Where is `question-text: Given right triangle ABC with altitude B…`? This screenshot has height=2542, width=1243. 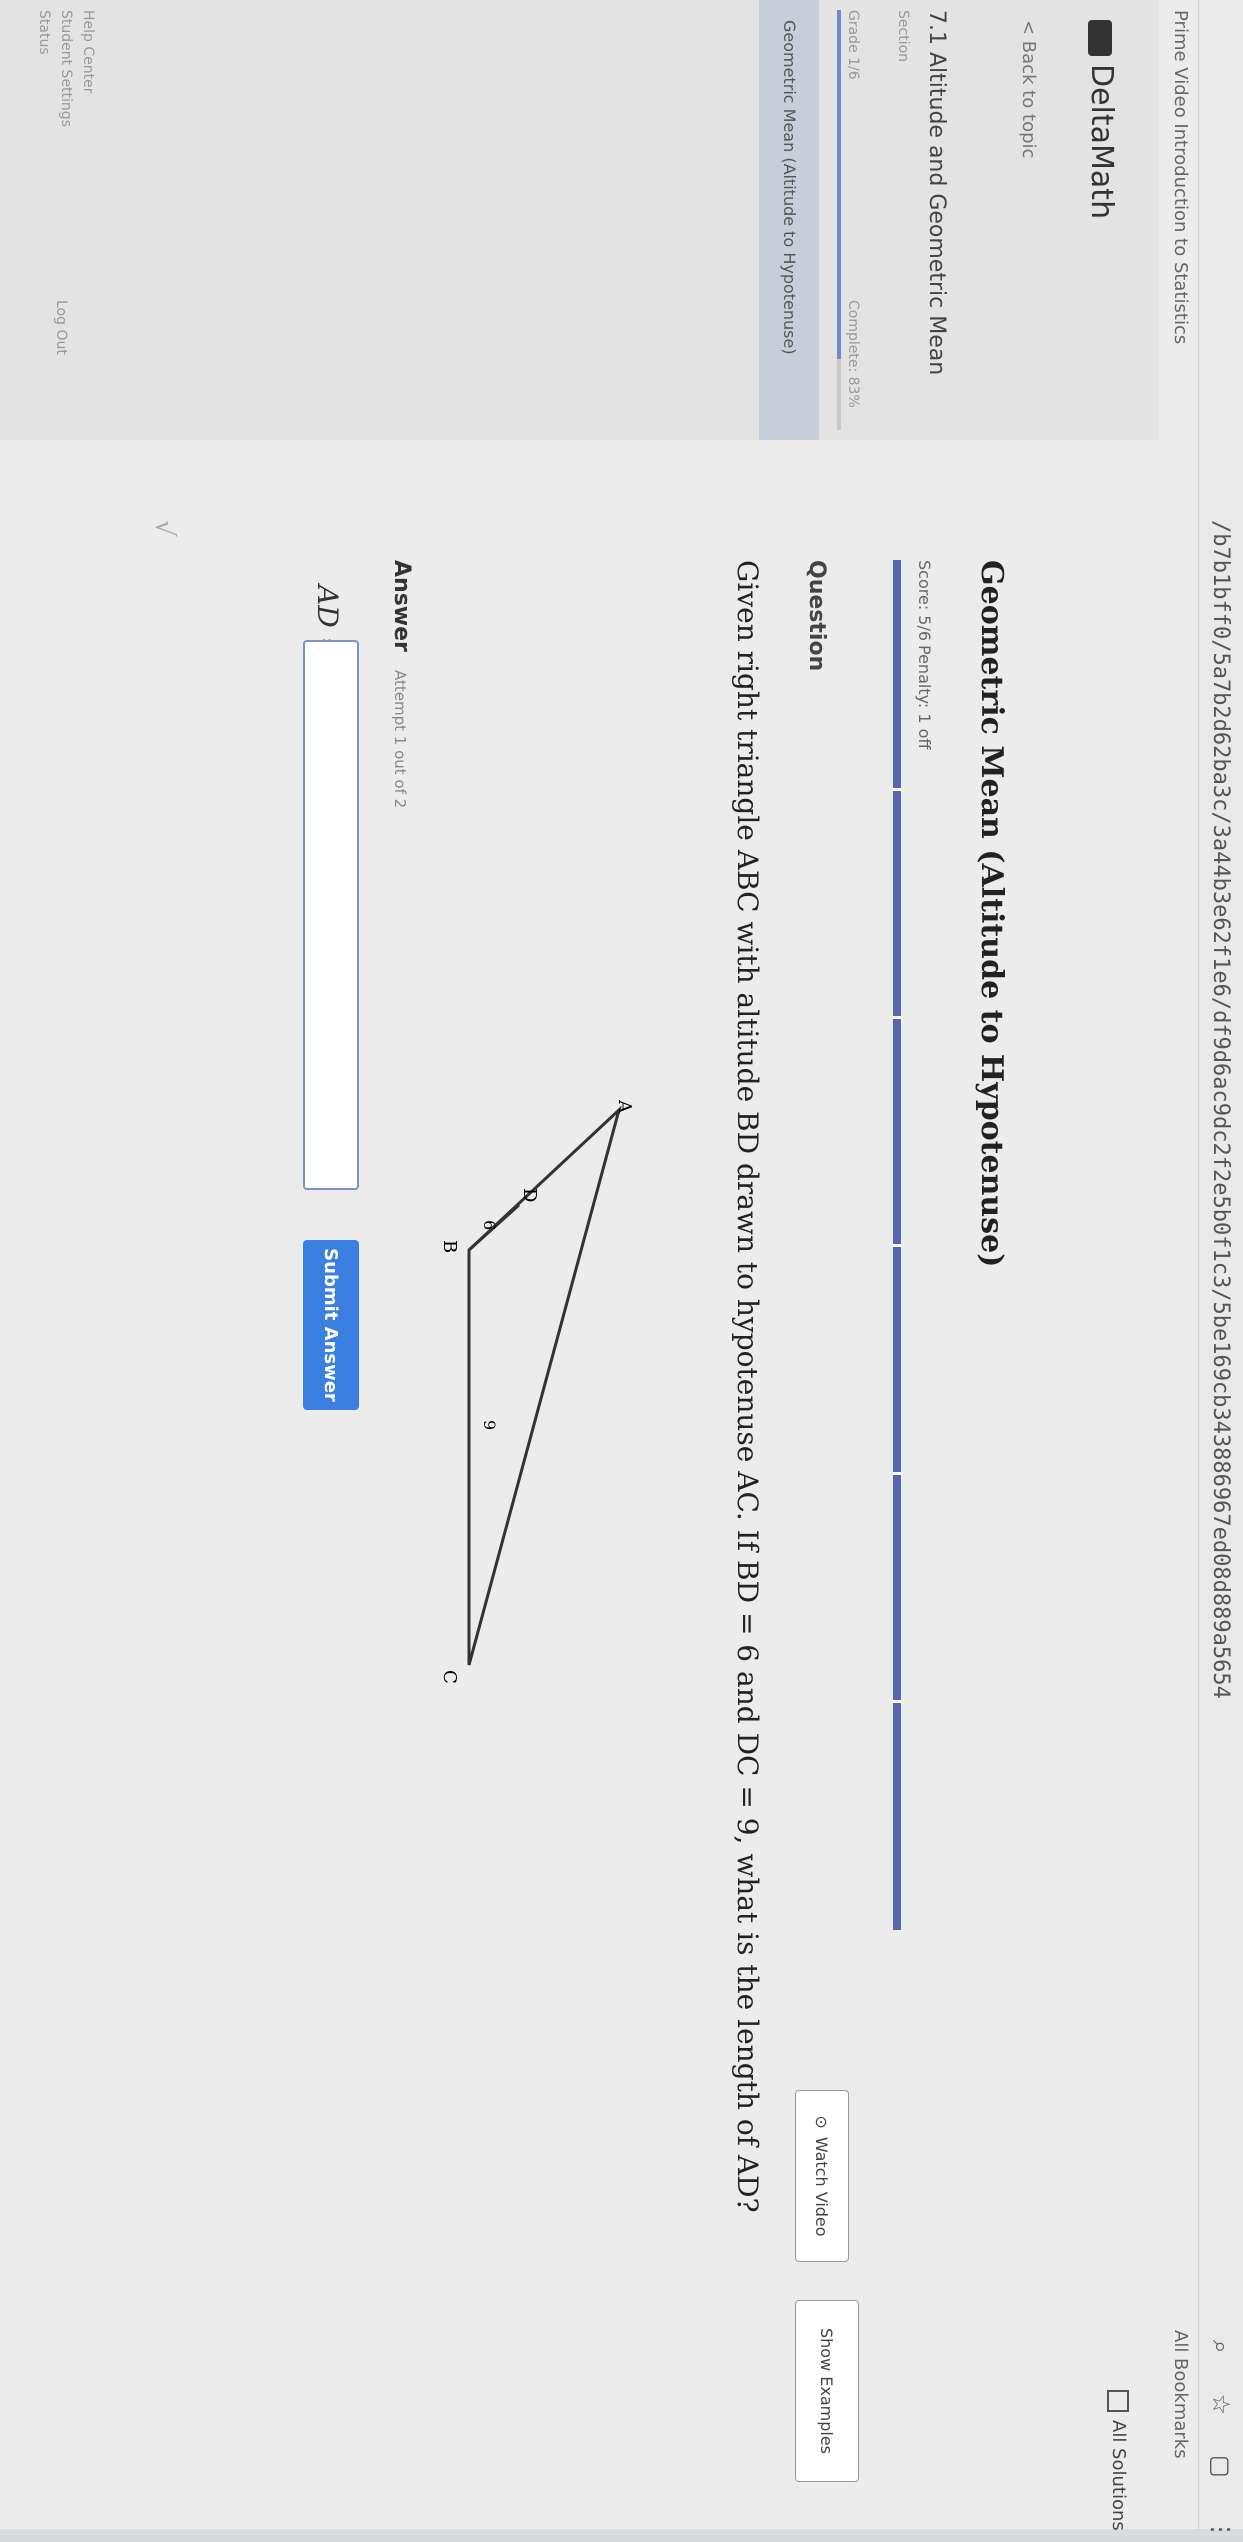 question-text: Given right triangle ABC with altitude B… is located at coordinates (747, 1386).